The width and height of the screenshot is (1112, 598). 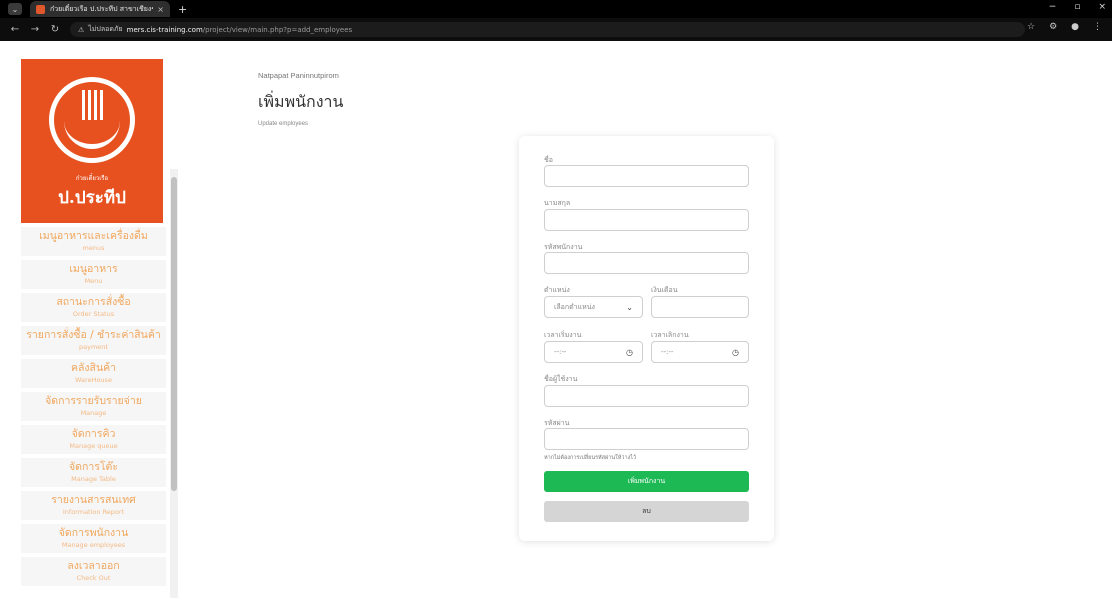 What do you see at coordinates (646, 263) in the screenshot?
I see `employee-id-input` at bounding box center [646, 263].